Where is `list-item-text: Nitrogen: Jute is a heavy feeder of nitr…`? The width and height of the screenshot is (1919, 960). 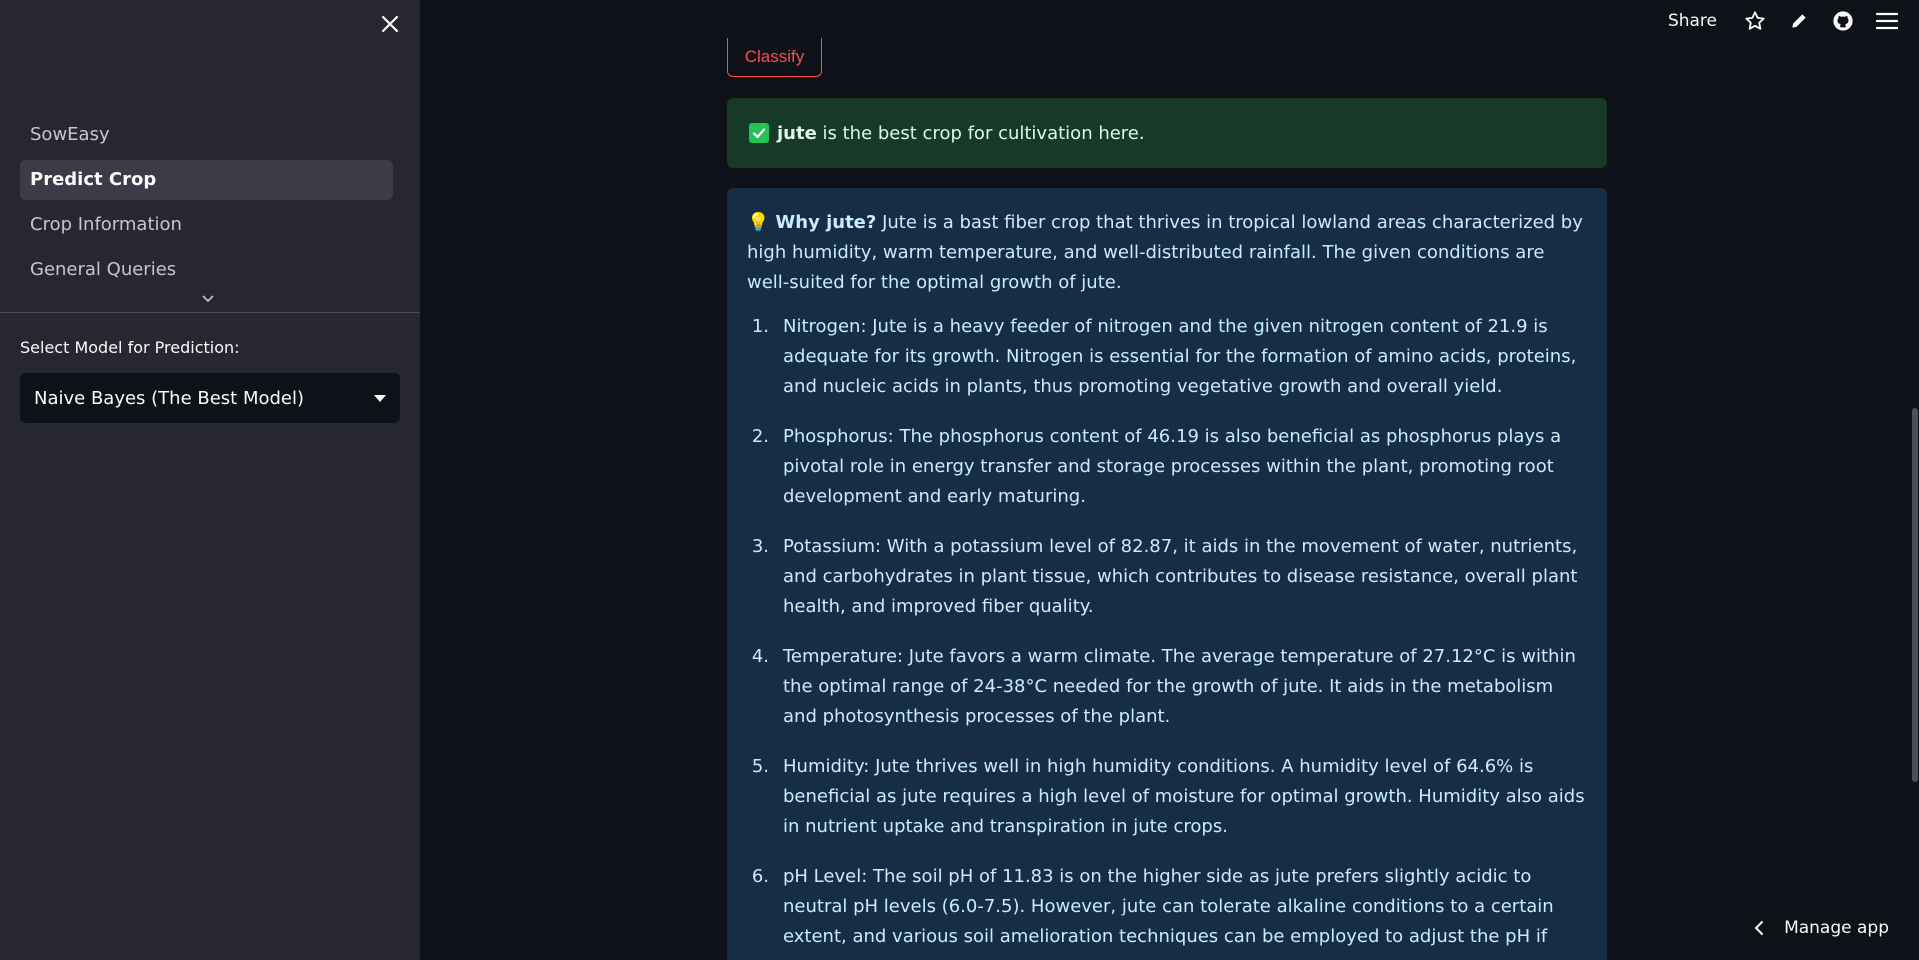 list-item-text: Nitrogen: Jute is a heavy feeder of nitr… is located at coordinates (1180, 356).